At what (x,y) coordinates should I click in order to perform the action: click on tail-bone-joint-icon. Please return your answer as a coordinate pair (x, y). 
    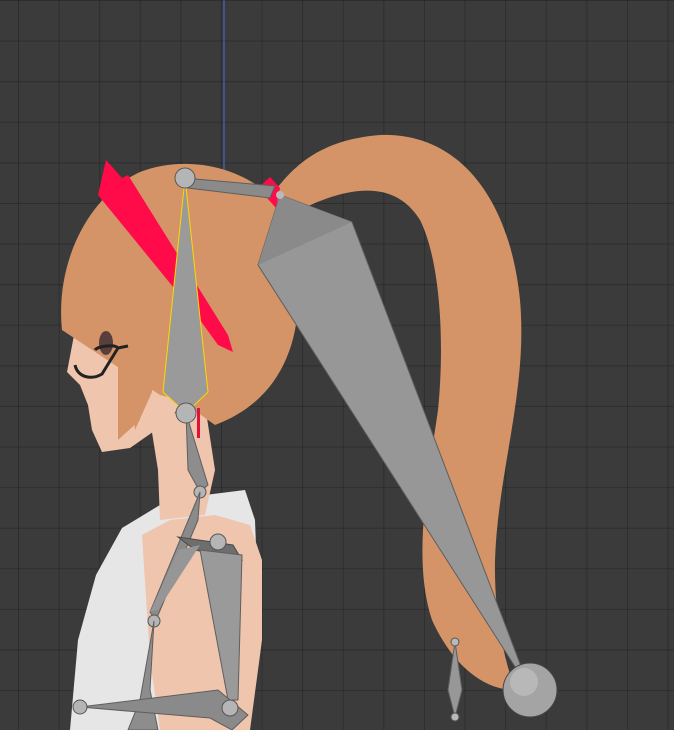
    Looking at the image, I should click on (530, 690).